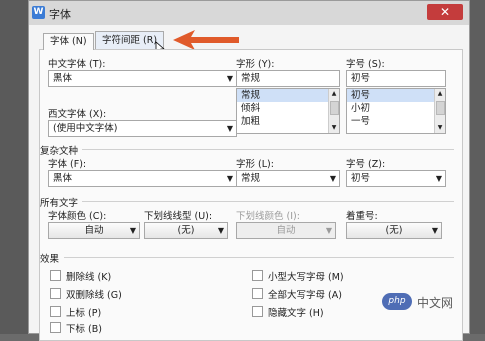  I want to click on underline-style-value: (无), so click(186, 230).